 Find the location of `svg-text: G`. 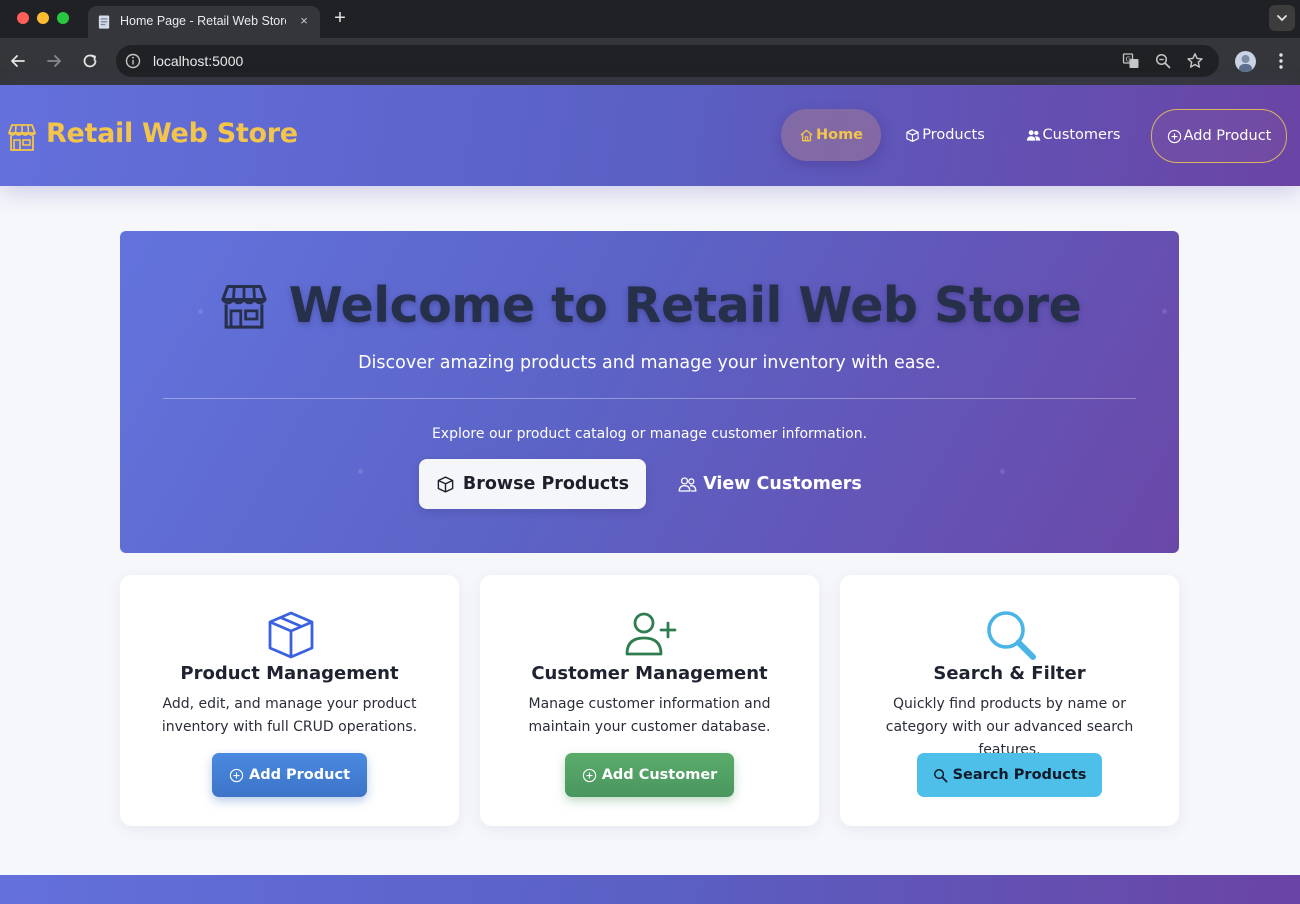

svg-text: G is located at coordinates (1128, 60).